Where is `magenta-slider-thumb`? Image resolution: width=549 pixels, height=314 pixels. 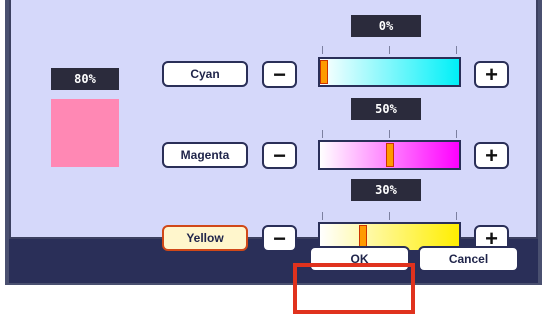
magenta-slider-thumb is located at coordinates (390, 155).